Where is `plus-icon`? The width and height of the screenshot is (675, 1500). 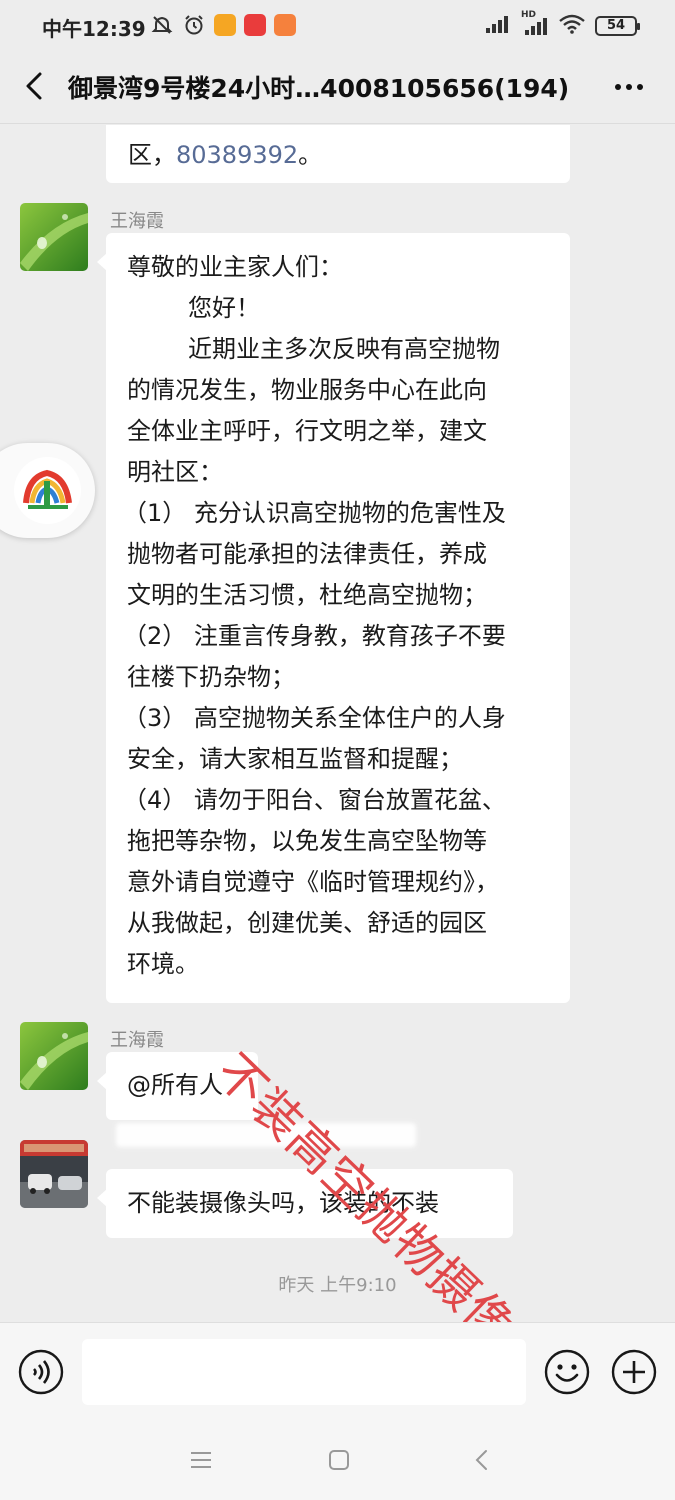
plus-icon is located at coordinates (634, 1372).